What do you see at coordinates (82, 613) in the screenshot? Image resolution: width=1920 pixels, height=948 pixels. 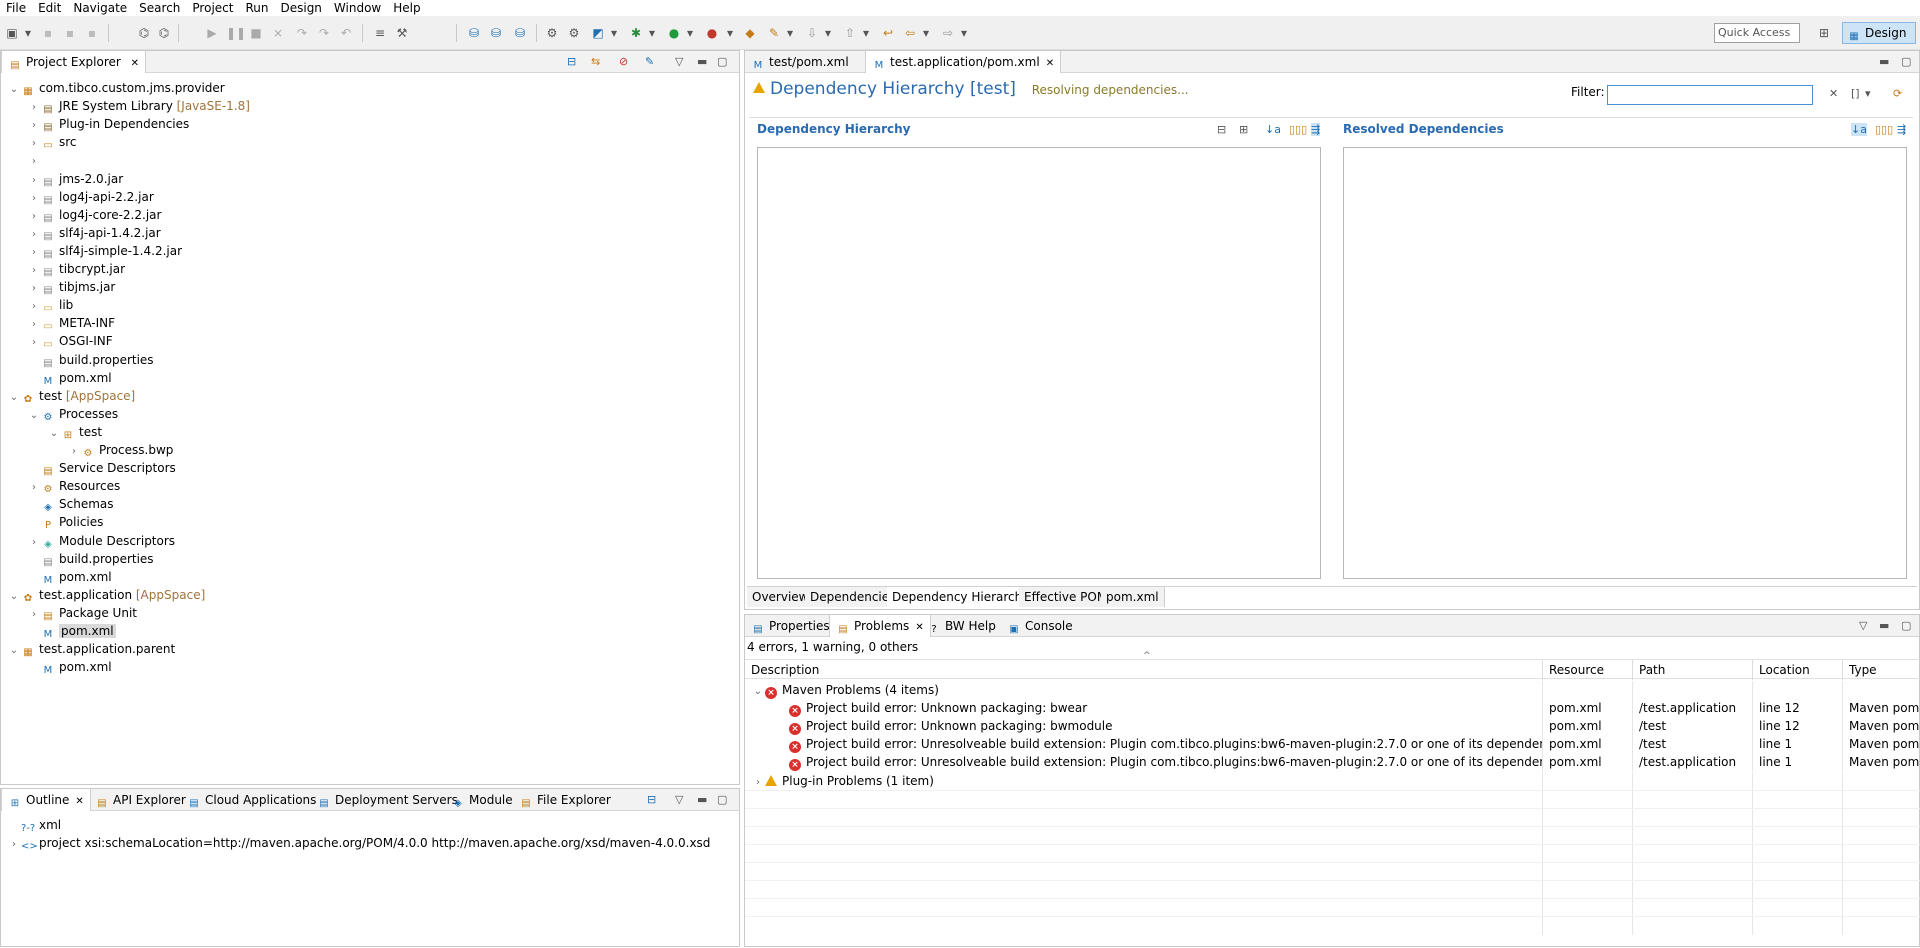 I see `tree-item: › ▤ Package Unit` at bounding box center [82, 613].